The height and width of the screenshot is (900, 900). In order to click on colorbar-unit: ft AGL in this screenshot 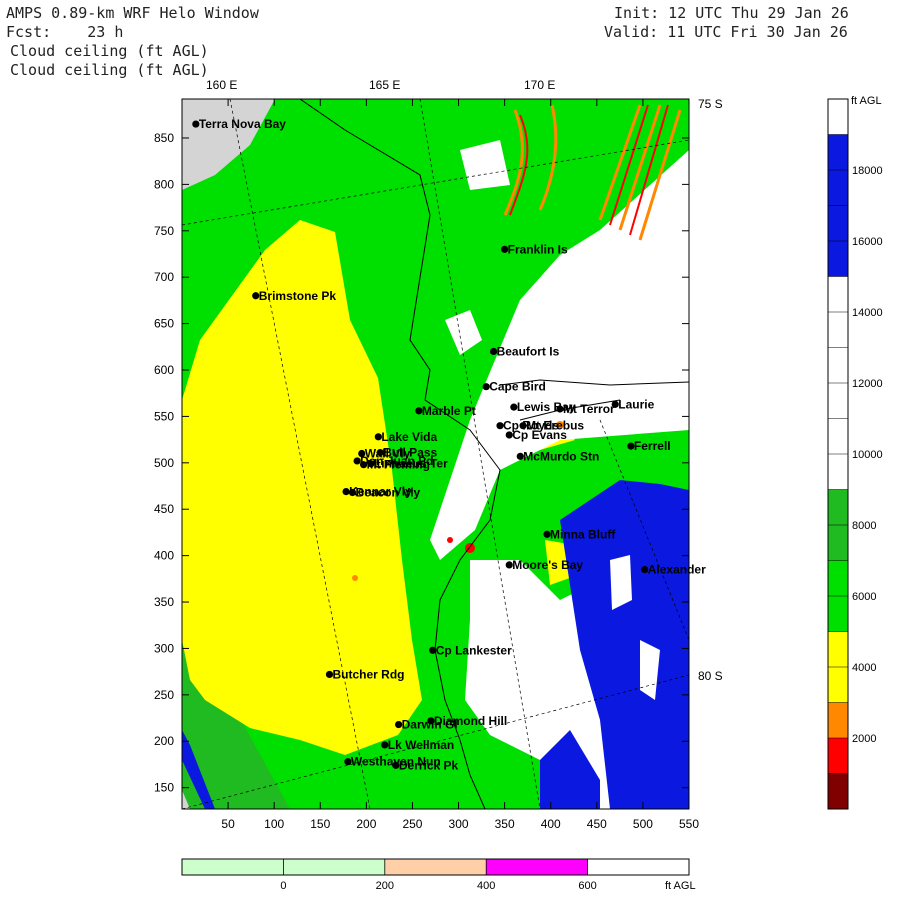, I will do `click(866, 101)`.